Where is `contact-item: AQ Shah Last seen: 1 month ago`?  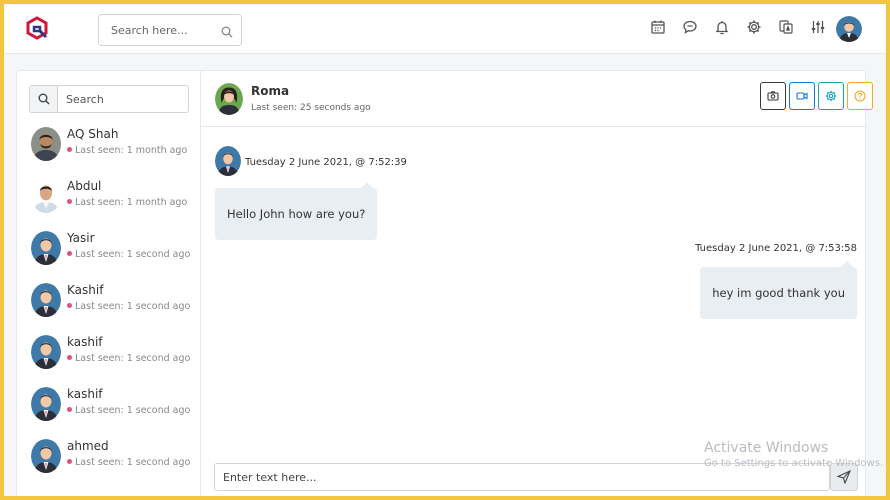 contact-item: AQ Shah Last seen: 1 month ago is located at coordinates (113, 145).